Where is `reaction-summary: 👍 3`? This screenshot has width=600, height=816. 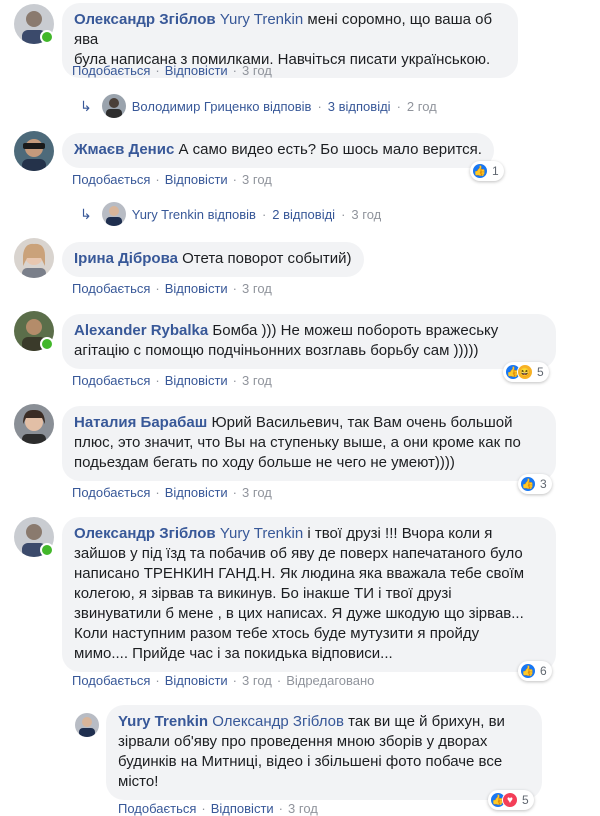
reaction-summary: 👍 3 is located at coordinates (535, 484).